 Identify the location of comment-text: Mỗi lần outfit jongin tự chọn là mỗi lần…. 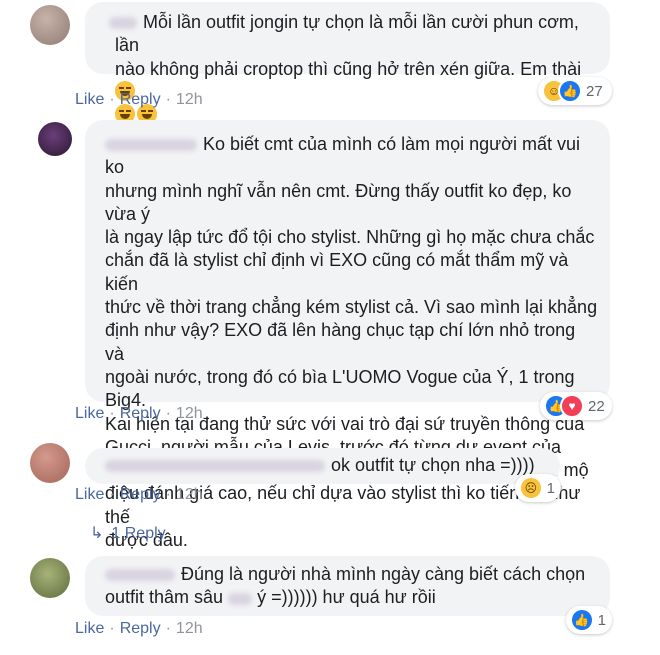
(353, 69).